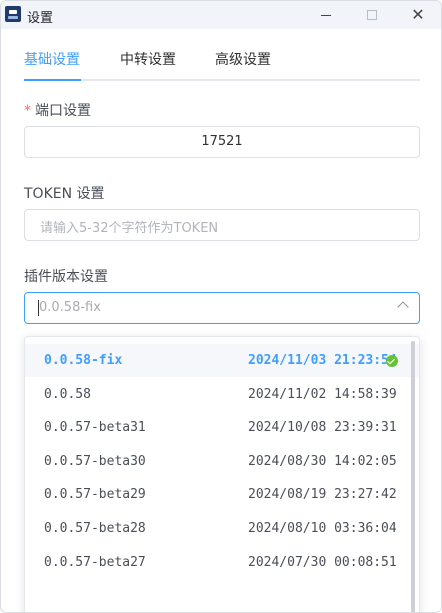  What do you see at coordinates (413, 476) in the screenshot?
I see `dropdown-scrollbar` at bounding box center [413, 476].